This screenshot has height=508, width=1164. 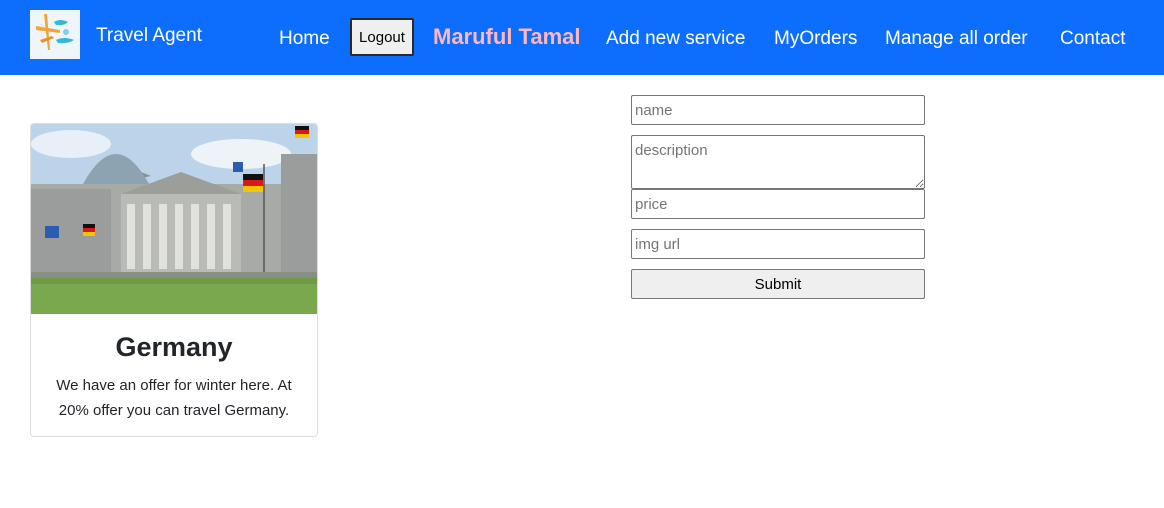 What do you see at coordinates (174, 219) in the screenshot?
I see `service-image` at bounding box center [174, 219].